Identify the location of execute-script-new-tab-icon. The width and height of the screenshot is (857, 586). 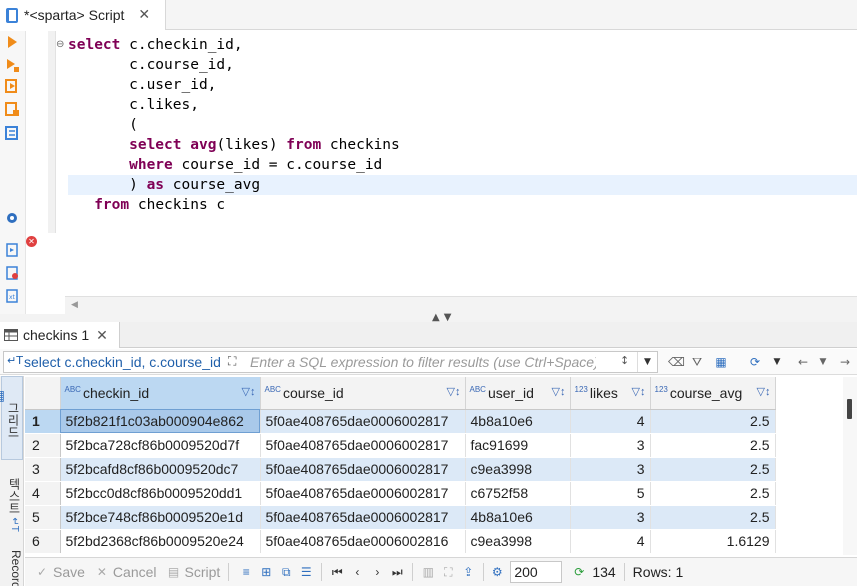
(12, 109).